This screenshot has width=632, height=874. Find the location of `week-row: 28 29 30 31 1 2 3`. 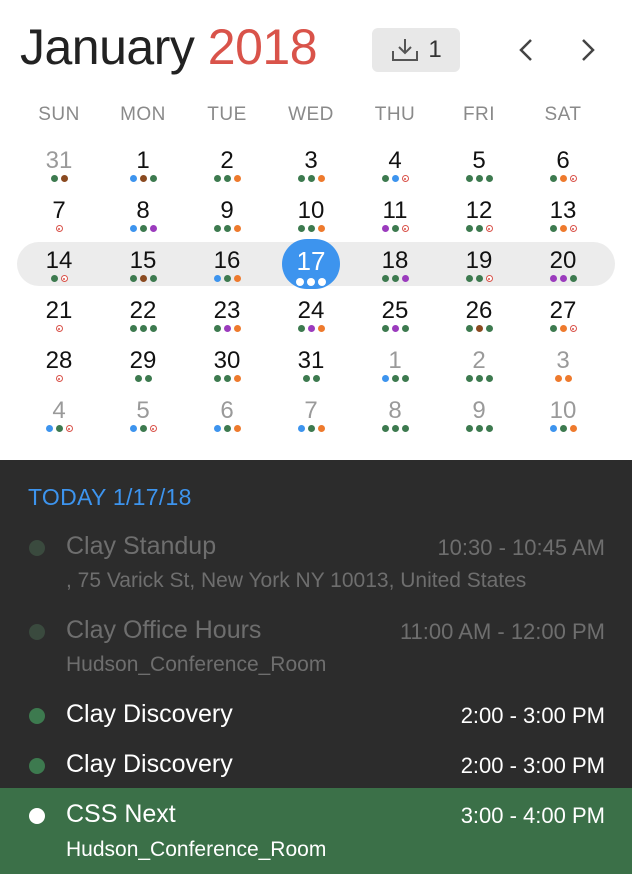

week-row: 28 29 30 31 1 2 3 is located at coordinates (316, 367).